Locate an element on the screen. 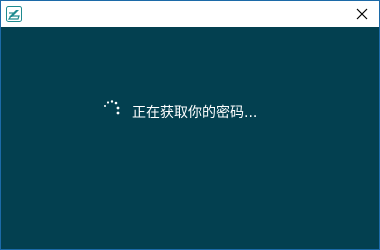 This screenshot has width=380, height=250. app-logo-icon is located at coordinates (14, 14).